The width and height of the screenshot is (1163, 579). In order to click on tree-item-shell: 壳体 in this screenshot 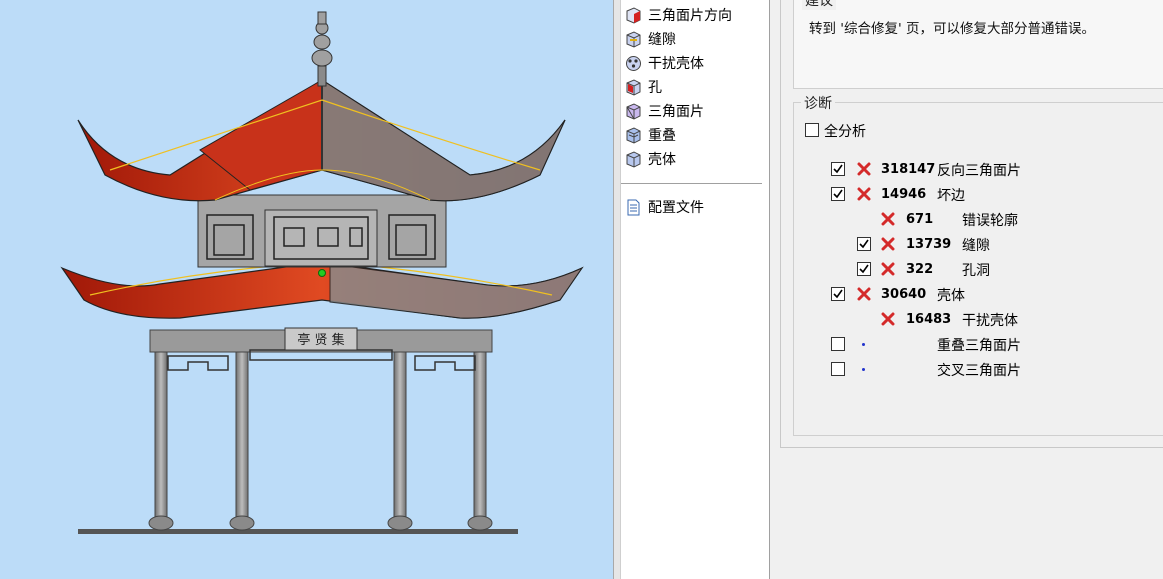, I will do `click(650, 159)`.